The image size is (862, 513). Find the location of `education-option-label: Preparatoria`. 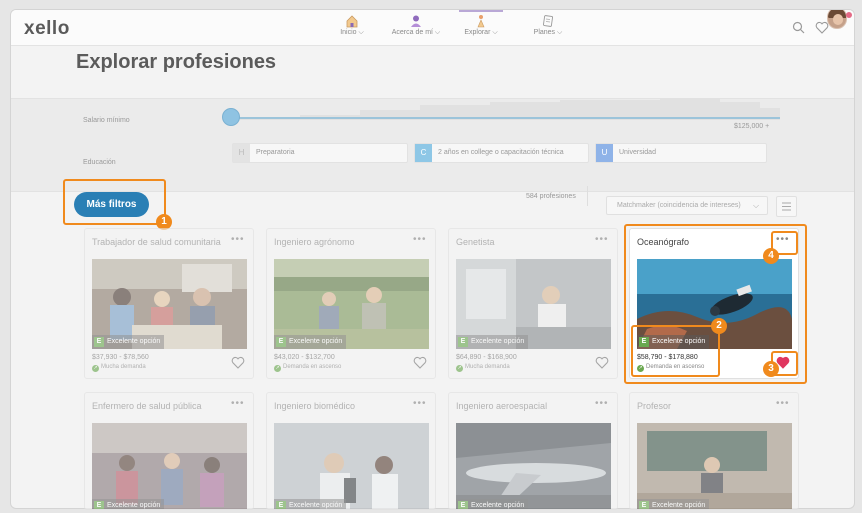

education-option-label: Preparatoria is located at coordinates (275, 152).